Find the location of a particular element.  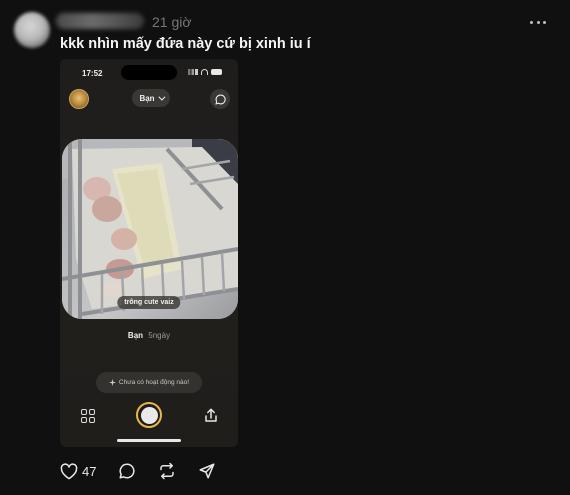

reply-button is located at coordinates (127, 471).